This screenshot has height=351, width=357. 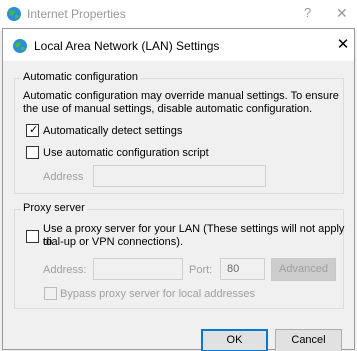 What do you see at coordinates (50, 293) in the screenshot?
I see `bypass-local-checkbox` at bounding box center [50, 293].